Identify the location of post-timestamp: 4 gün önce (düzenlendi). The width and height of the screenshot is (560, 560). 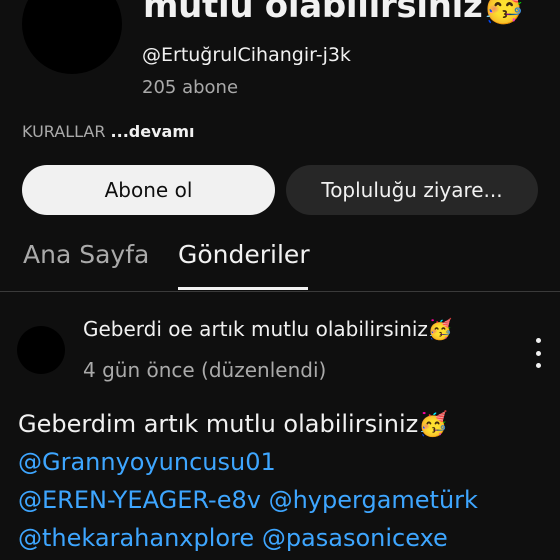
(205, 370).